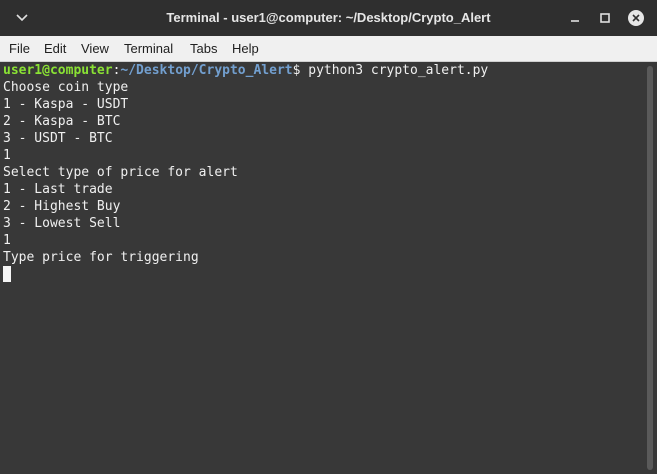 The image size is (657, 474). I want to click on menu-file: File, so click(19, 49).